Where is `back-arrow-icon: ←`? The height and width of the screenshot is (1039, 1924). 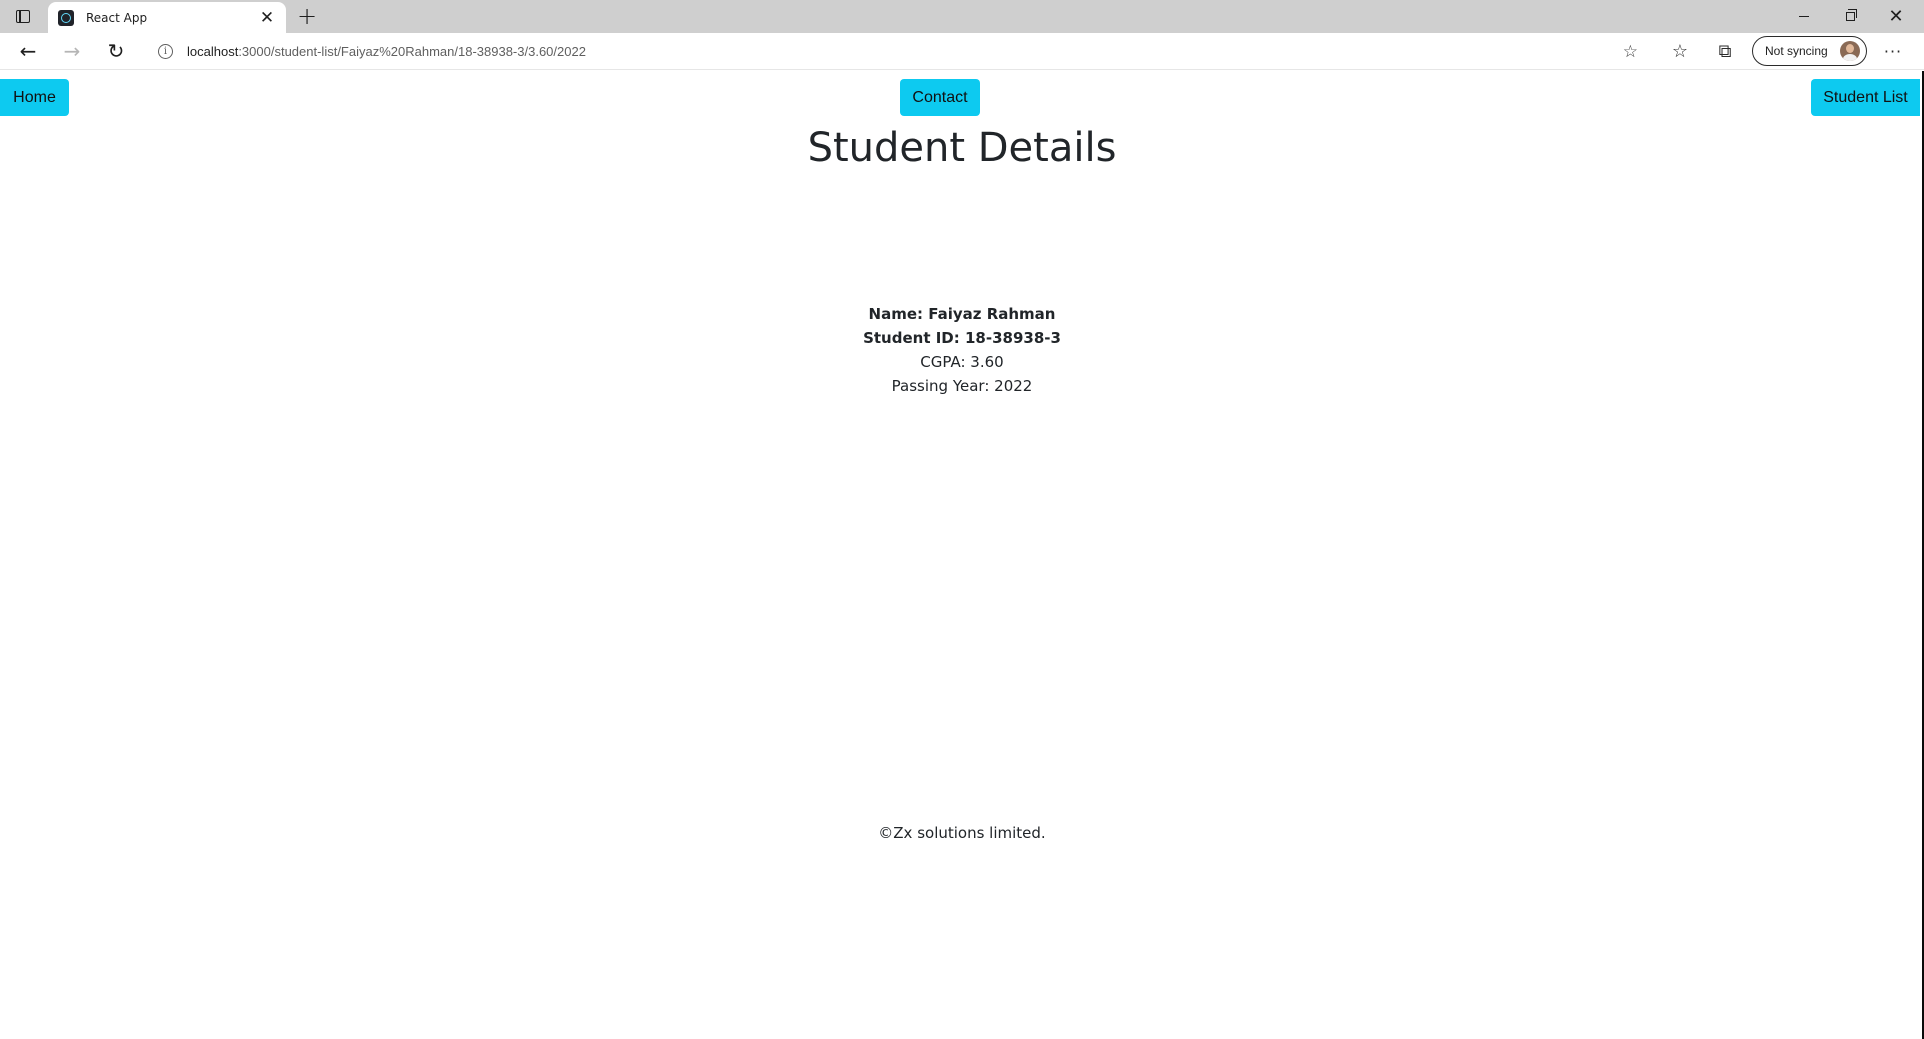
back-arrow-icon: ← is located at coordinates (28, 51).